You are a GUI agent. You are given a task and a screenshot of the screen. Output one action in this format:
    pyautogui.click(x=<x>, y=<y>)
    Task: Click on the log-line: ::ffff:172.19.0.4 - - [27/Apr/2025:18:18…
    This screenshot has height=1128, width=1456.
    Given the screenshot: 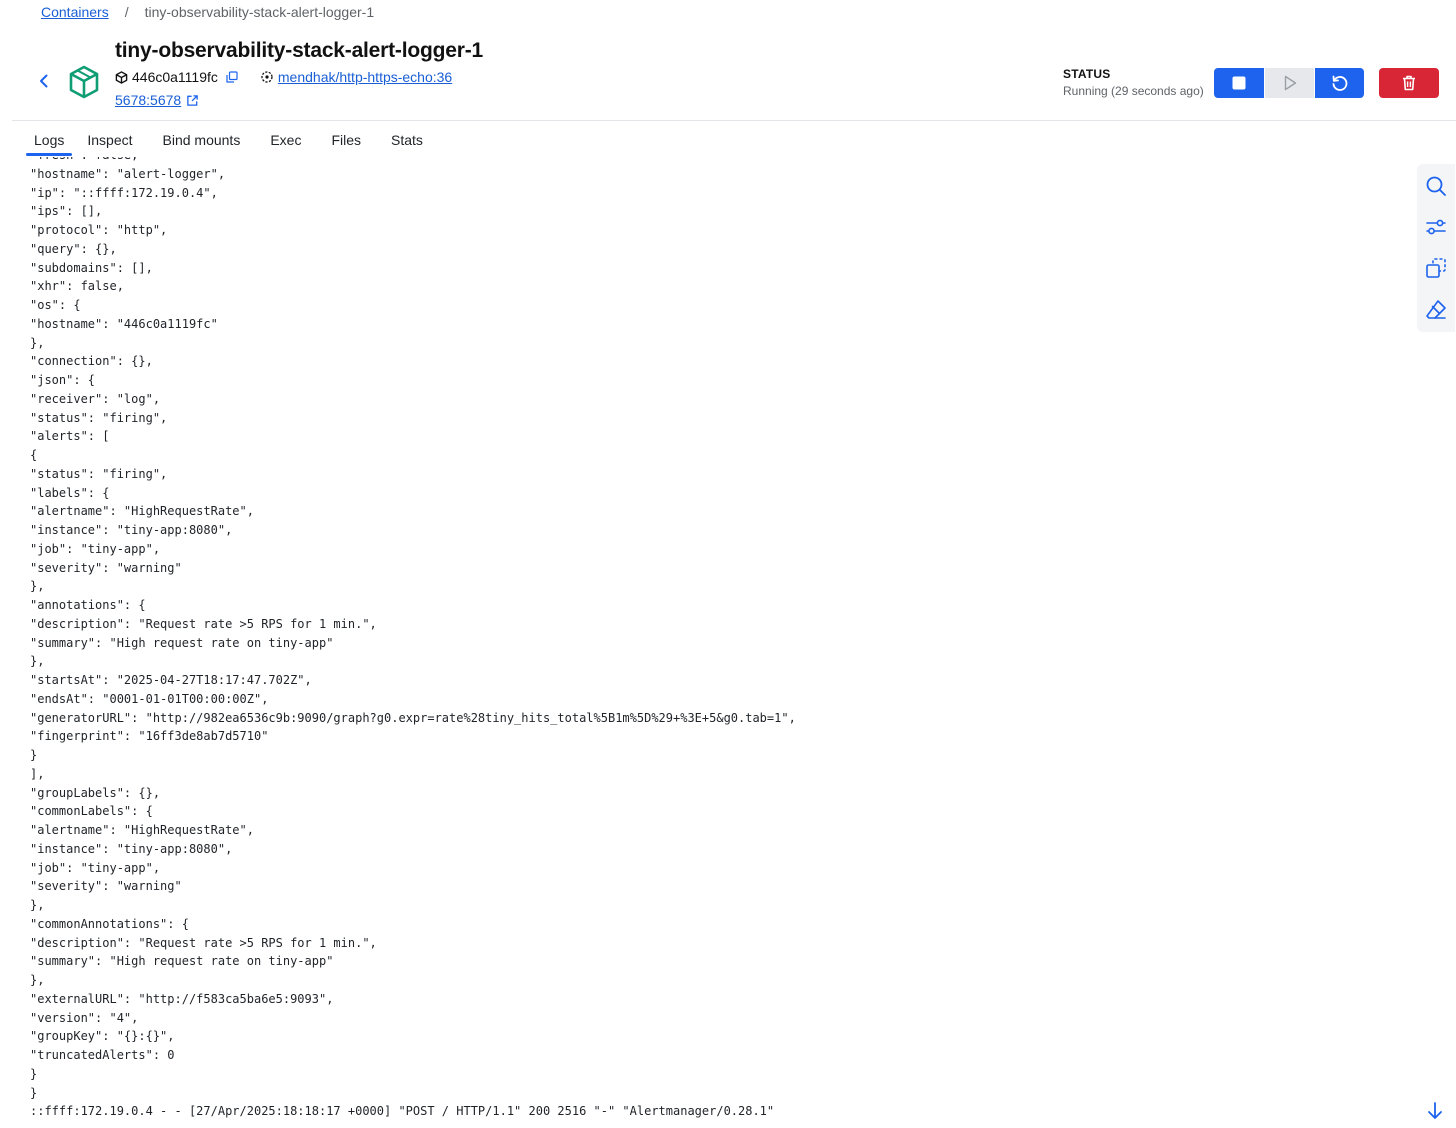 What is the action you would take?
    pyautogui.click(x=402, y=1111)
    